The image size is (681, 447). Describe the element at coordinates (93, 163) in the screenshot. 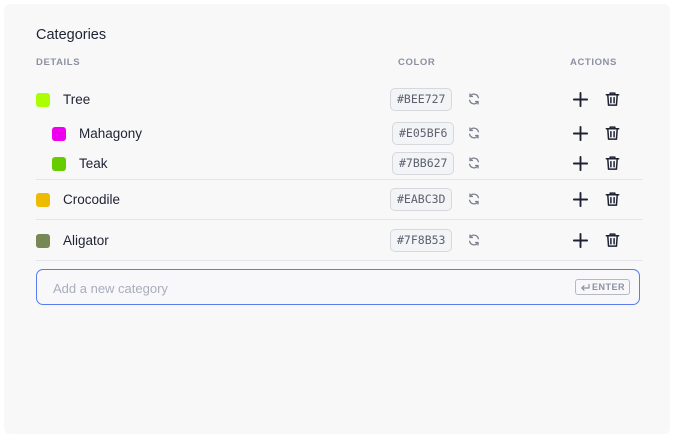

I see `category-name: Teak` at that location.